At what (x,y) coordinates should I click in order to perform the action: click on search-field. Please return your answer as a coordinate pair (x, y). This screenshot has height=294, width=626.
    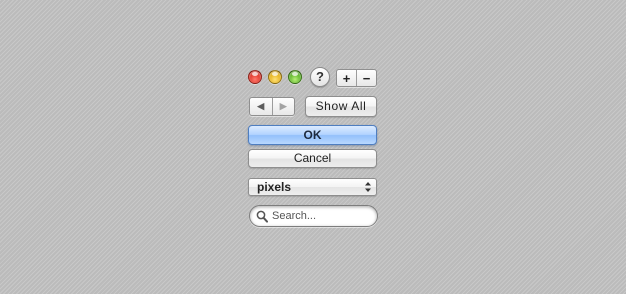
    Looking at the image, I should click on (313, 216).